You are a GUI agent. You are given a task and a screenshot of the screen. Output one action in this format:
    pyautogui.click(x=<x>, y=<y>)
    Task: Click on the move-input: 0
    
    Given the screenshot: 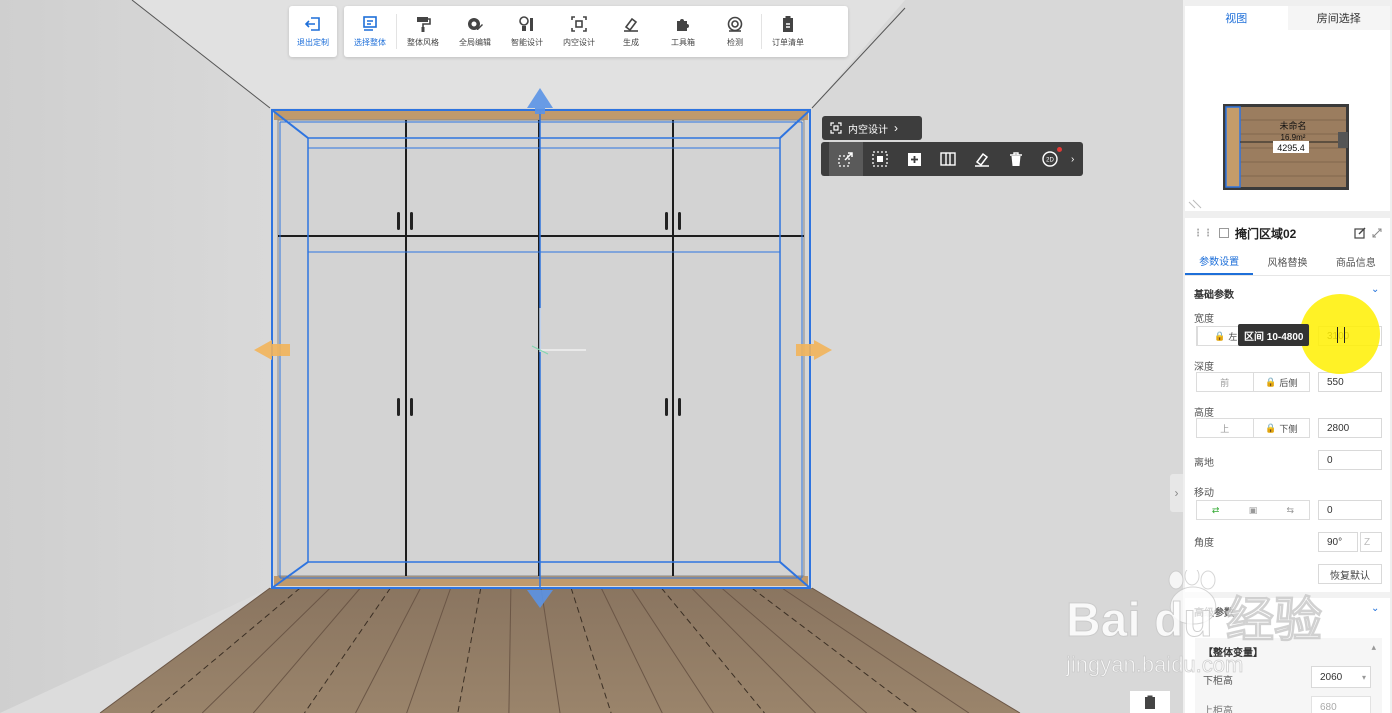 What is the action you would take?
    pyautogui.click(x=1350, y=510)
    